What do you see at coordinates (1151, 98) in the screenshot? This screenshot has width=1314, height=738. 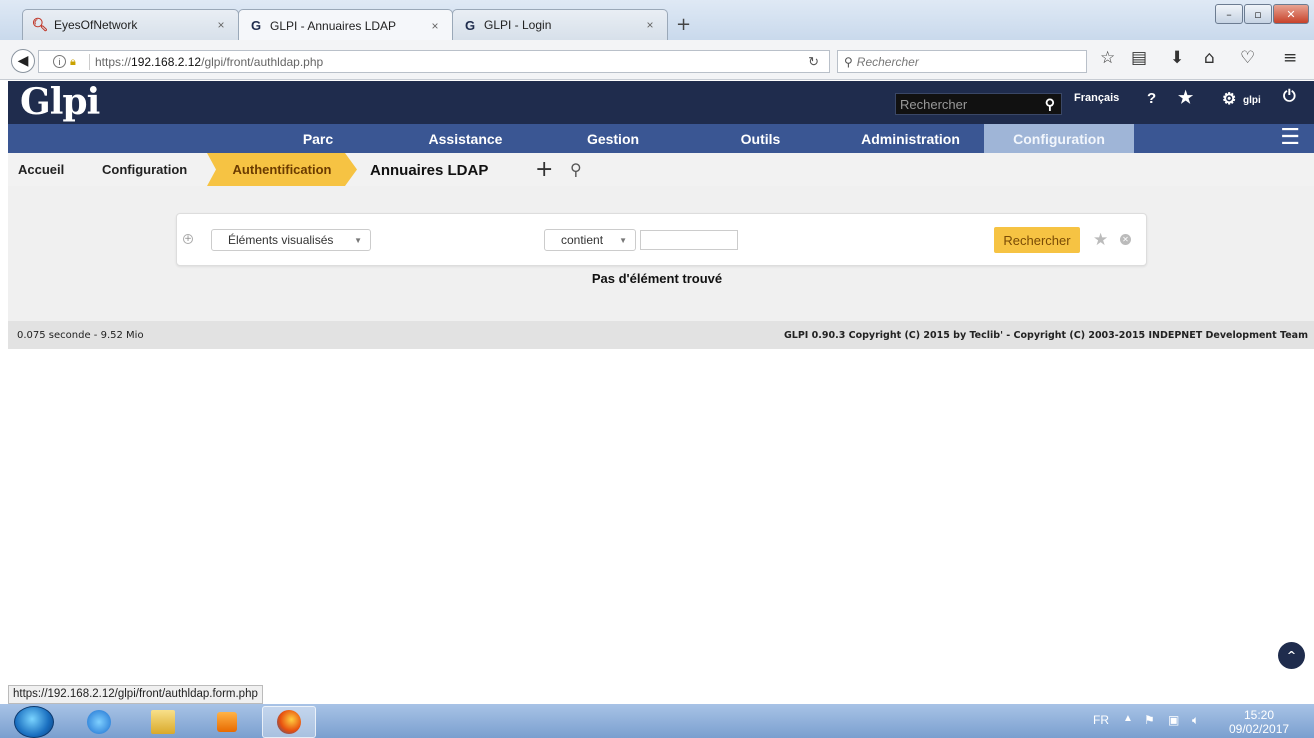 I see `help-link: ?` at bounding box center [1151, 98].